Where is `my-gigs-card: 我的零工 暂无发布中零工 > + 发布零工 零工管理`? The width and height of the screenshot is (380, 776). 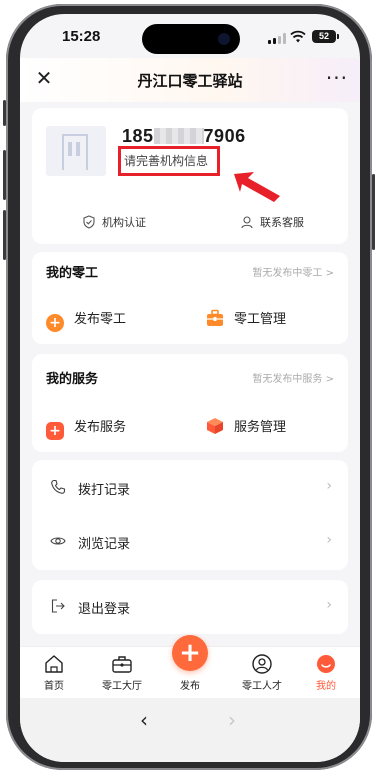 my-gigs-card: 我的零工 暂无发布中零工 > + 发布零工 零工管理 is located at coordinates (190, 298).